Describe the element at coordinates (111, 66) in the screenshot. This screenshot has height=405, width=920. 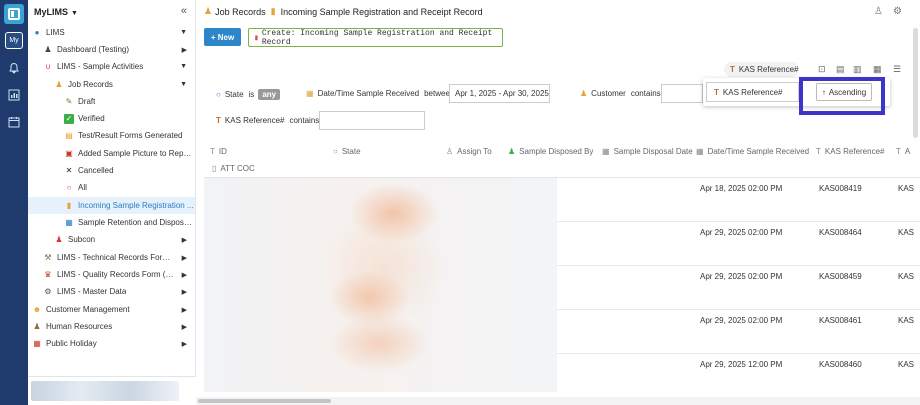
I see `sidebar-item-sample-activities: ∪ LIMS - Sample Activities ▼` at that location.